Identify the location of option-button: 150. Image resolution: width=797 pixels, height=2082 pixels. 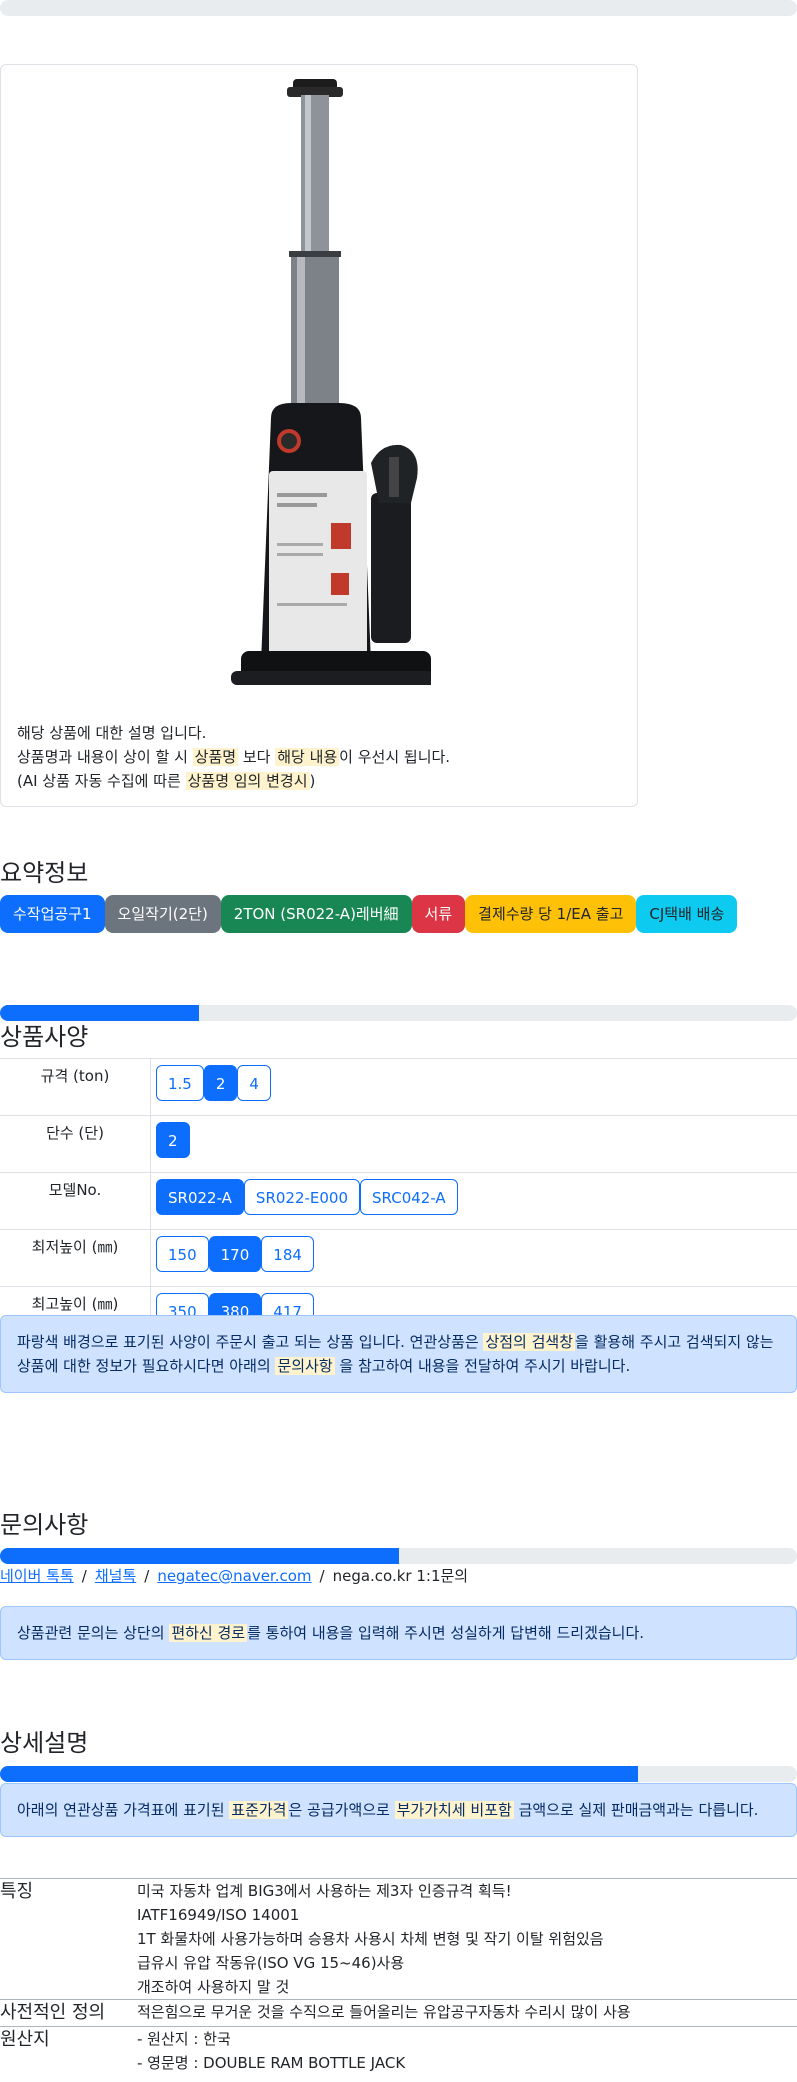
(182, 1254).